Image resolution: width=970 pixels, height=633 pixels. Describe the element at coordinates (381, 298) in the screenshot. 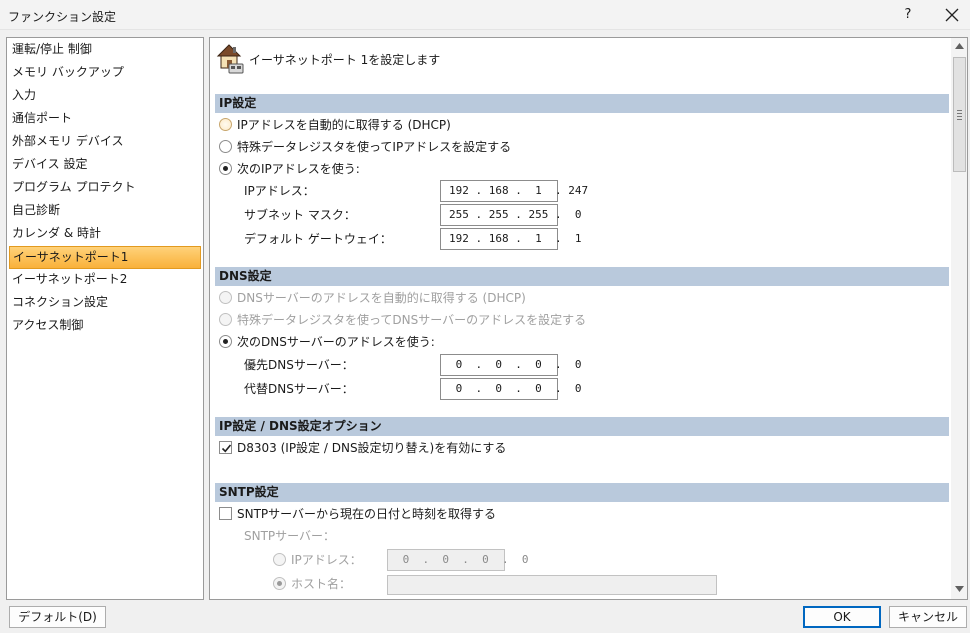

I see `dns-dhcp-label: DNSサーバーのアドレスを自動的に取得する (DHCP)` at that location.